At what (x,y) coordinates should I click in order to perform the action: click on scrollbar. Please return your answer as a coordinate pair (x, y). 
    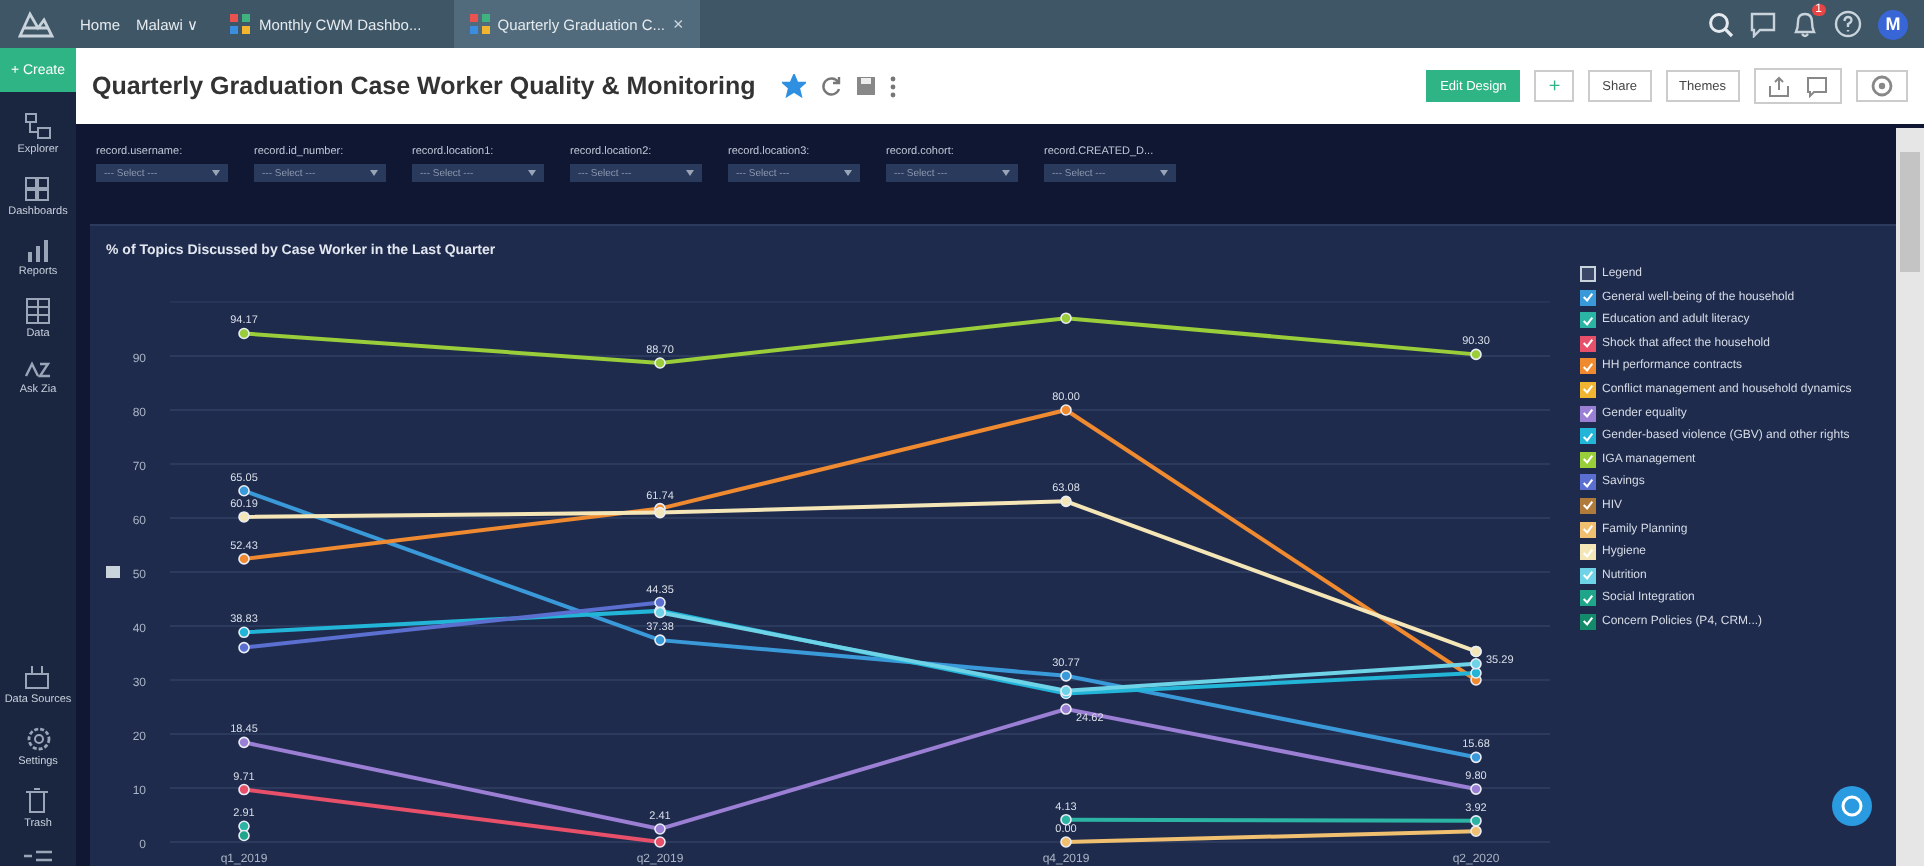
    Looking at the image, I should click on (1910, 497).